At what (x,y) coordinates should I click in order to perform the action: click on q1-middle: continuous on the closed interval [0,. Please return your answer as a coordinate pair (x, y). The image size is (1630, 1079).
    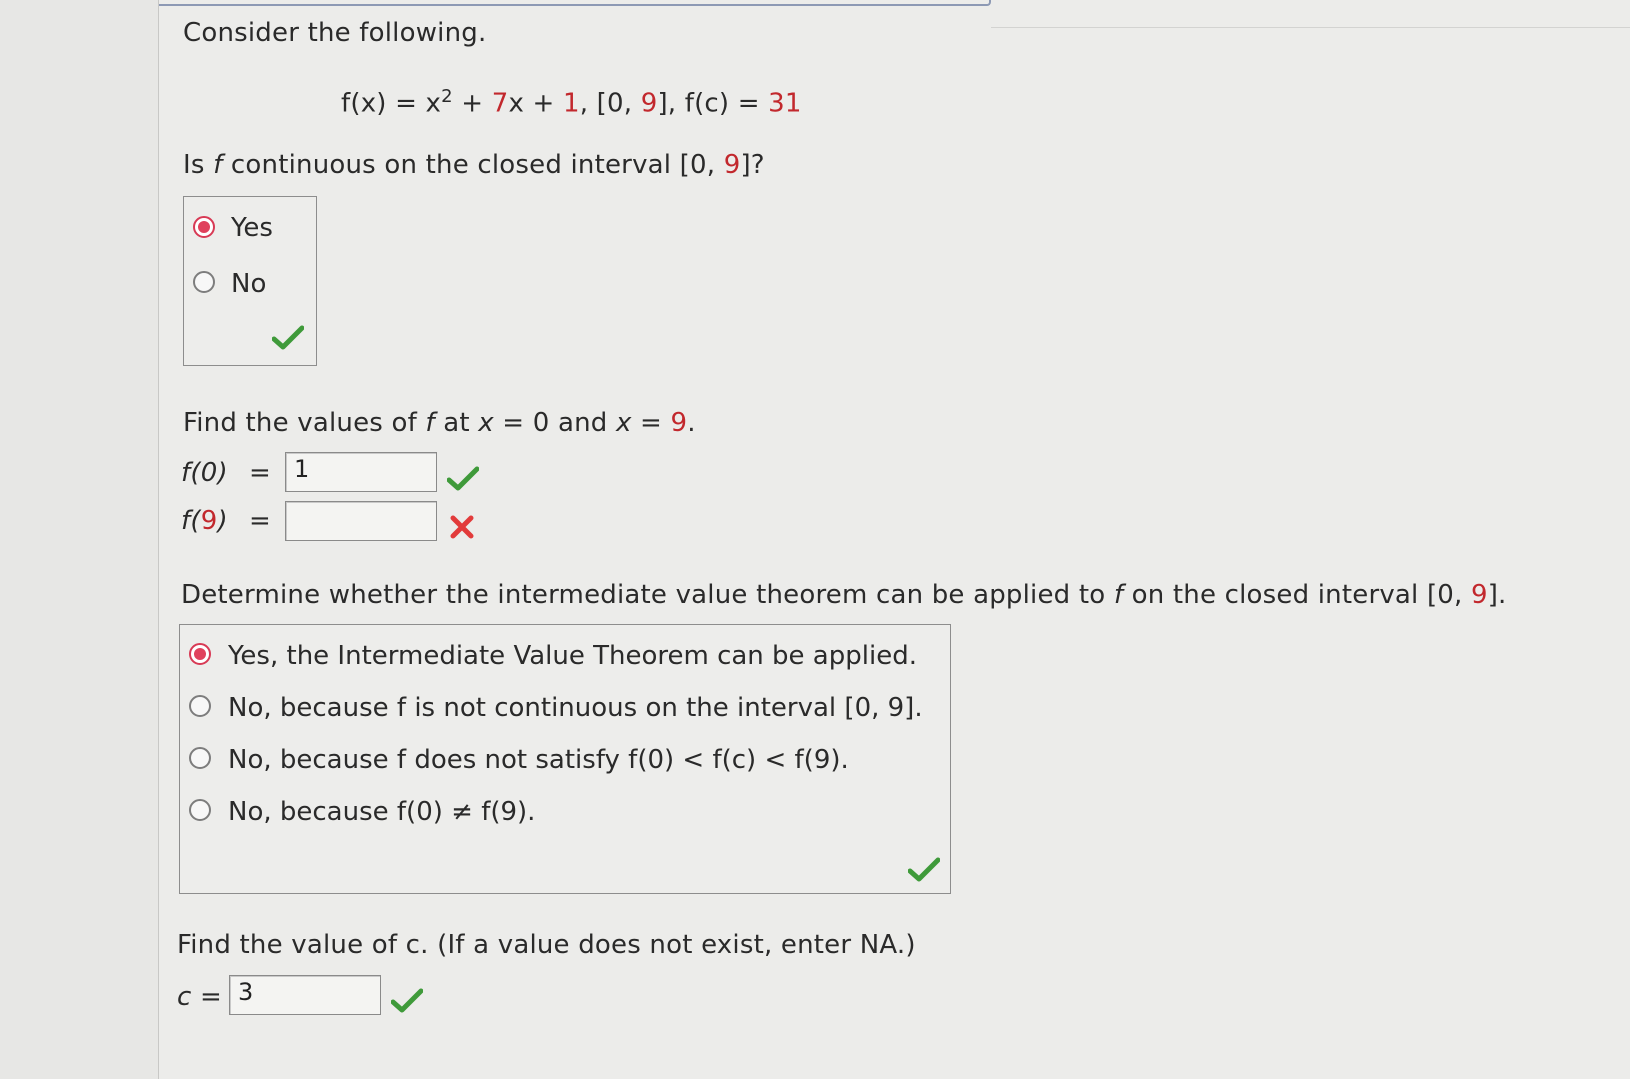
    Looking at the image, I should click on (473, 165).